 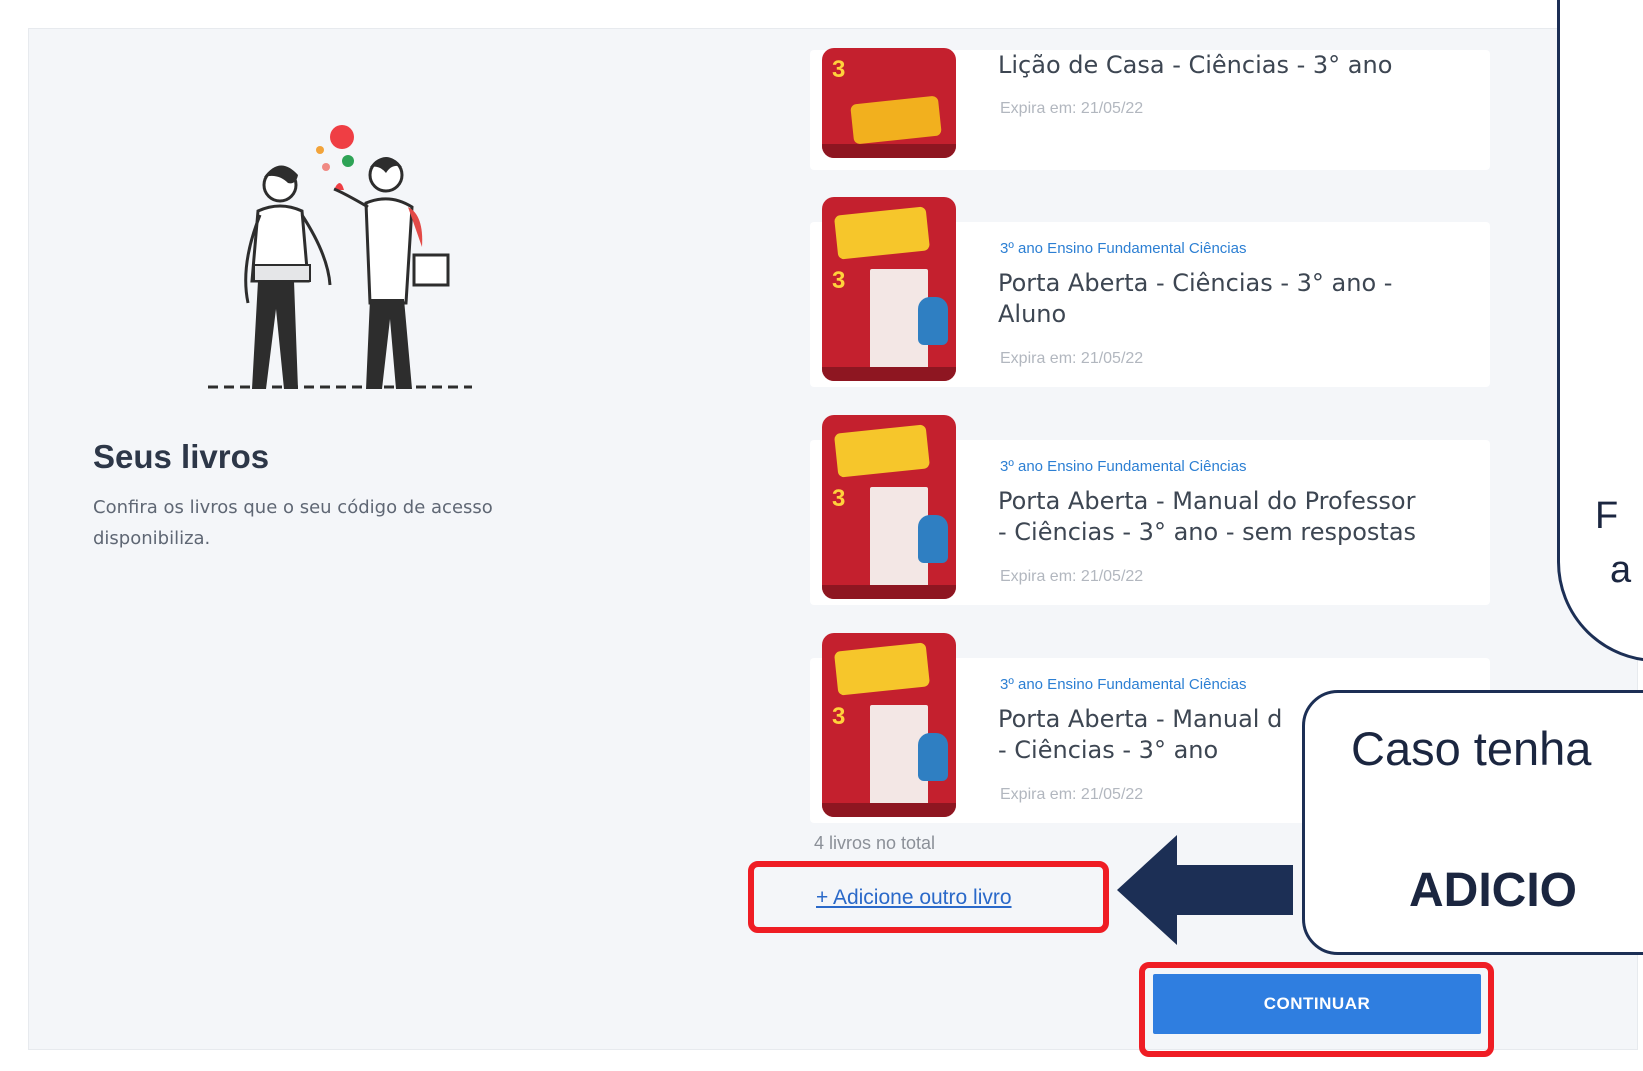 What do you see at coordinates (1472, 822) in the screenshot?
I see `callout-box-bottom: Caso tenha ADICIO` at bounding box center [1472, 822].